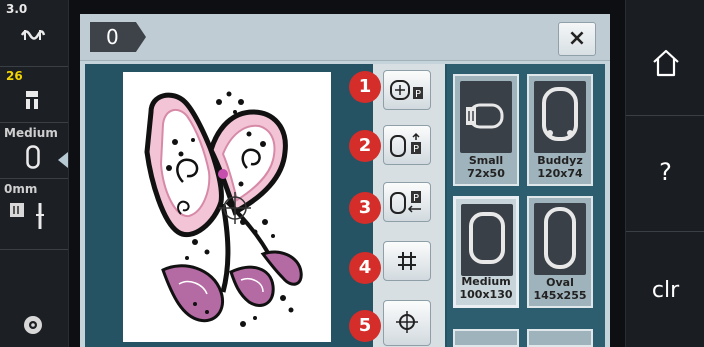 The width and height of the screenshot is (704, 347). Describe the element at coordinates (365, 326) in the screenshot. I see `callout-badge-5: 5` at that location.